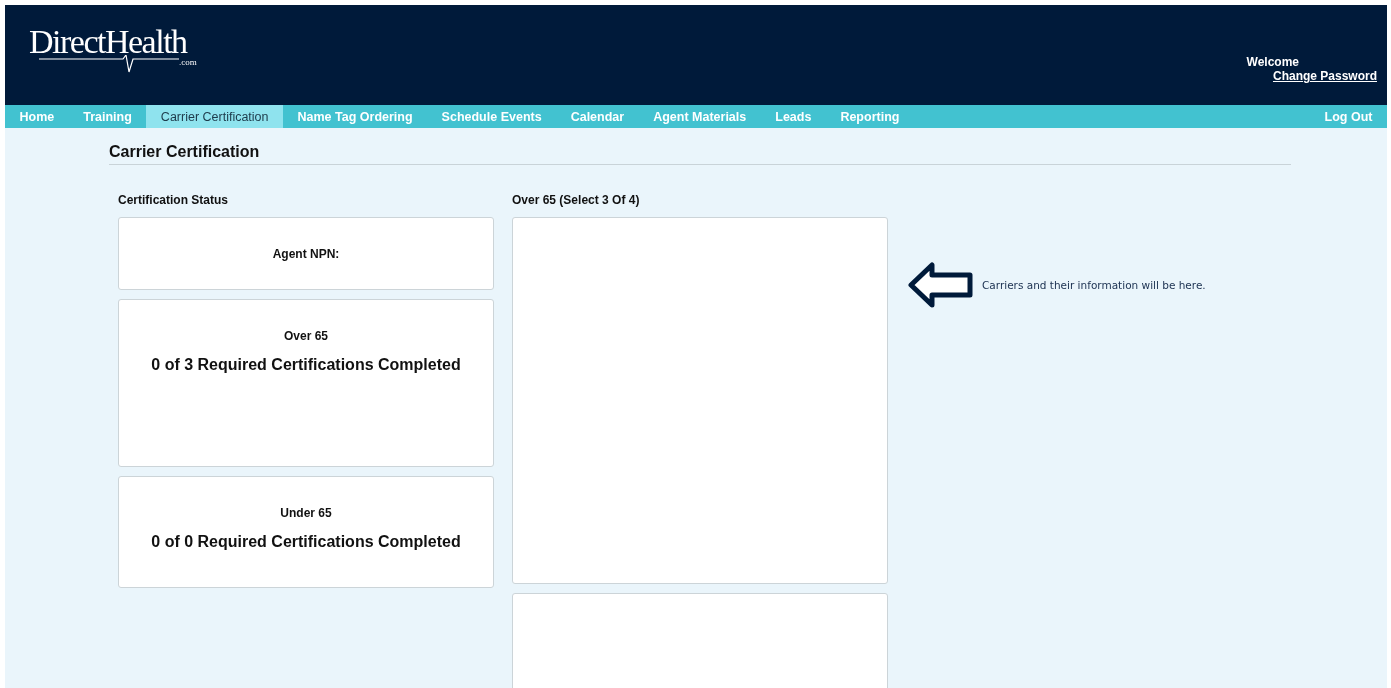  What do you see at coordinates (215, 116) in the screenshot?
I see `nav-tab: Carrier Certification` at bounding box center [215, 116].